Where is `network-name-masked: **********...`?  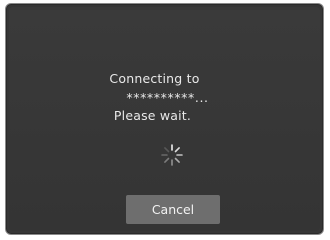
network-name-masked: **********... is located at coordinates (167, 97).